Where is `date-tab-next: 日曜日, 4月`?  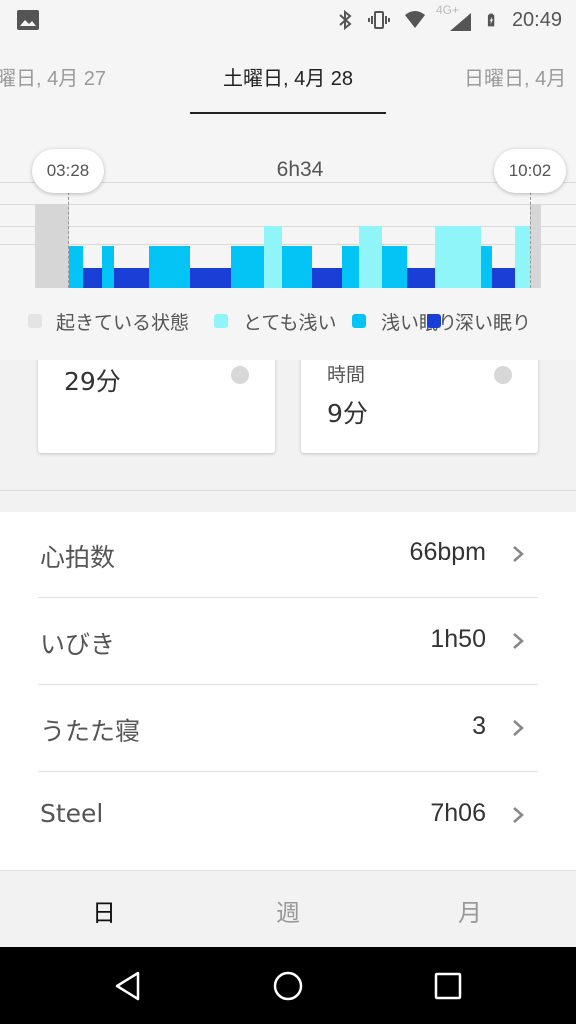 date-tab-next: 日曜日, 4月 is located at coordinates (515, 76).